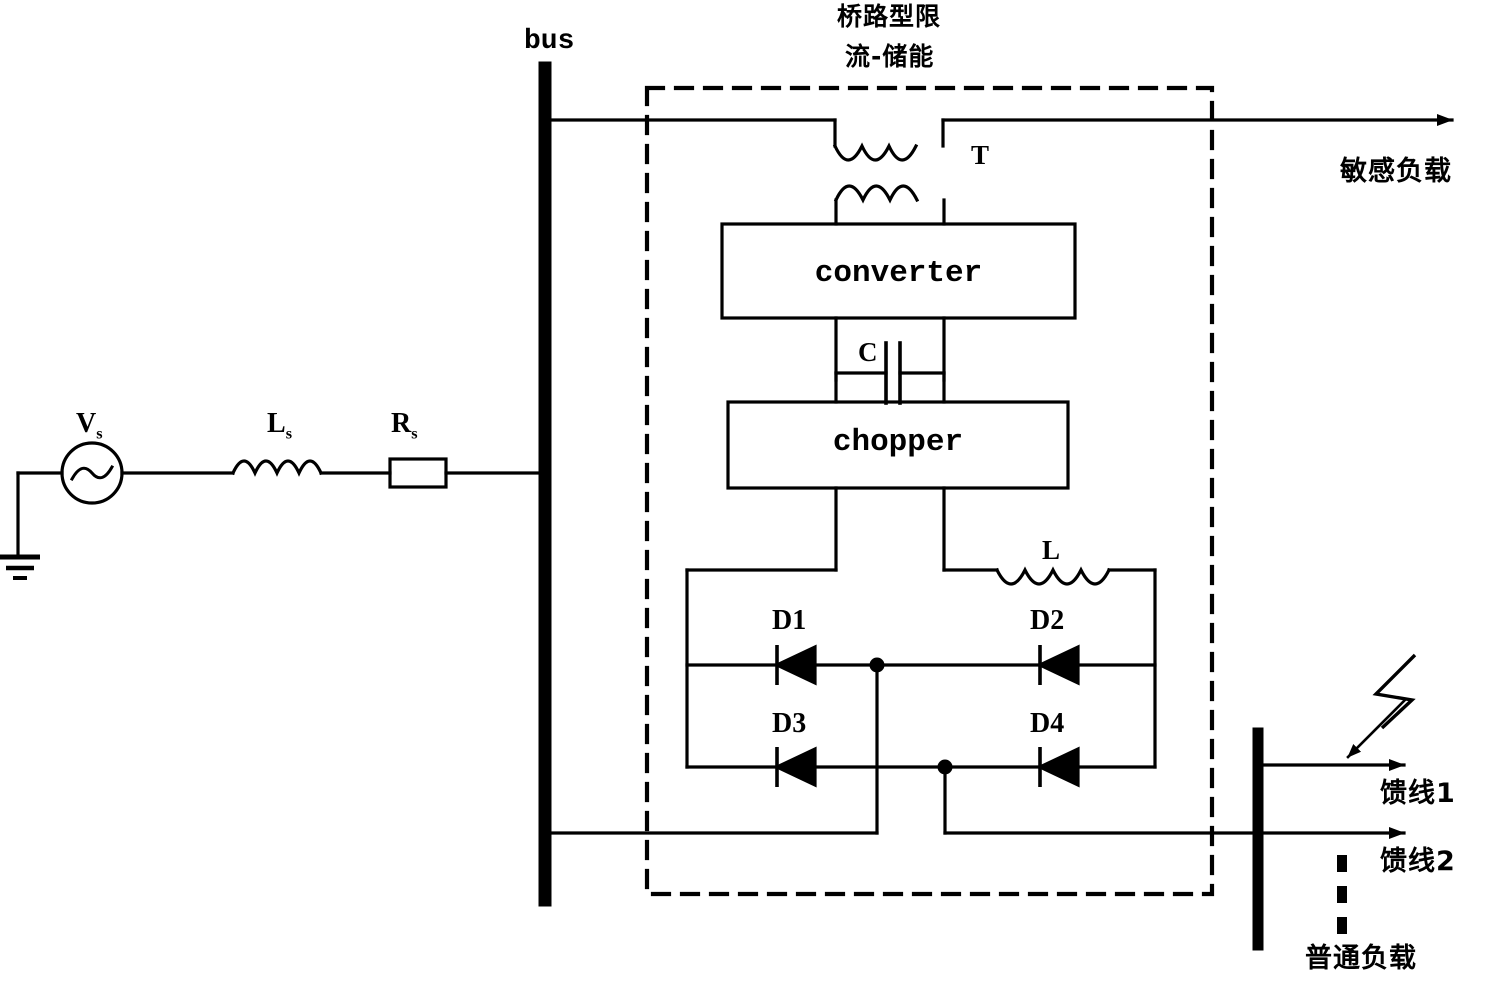  Describe the element at coordinates (789, 620) in the screenshot. I see `diode-d1-label: D1` at that location.